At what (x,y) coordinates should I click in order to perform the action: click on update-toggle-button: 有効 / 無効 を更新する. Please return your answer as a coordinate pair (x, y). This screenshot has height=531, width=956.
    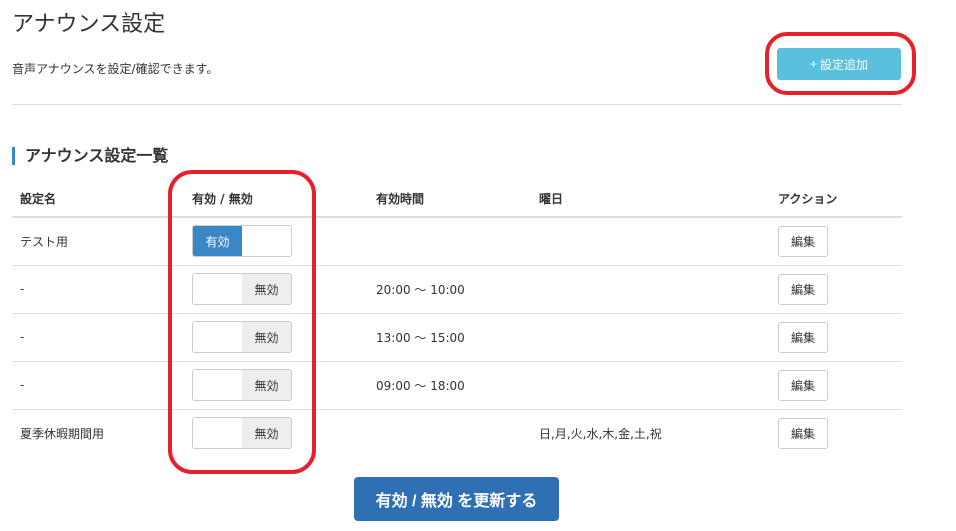
    Looking at the image, I should click on (456, 499).